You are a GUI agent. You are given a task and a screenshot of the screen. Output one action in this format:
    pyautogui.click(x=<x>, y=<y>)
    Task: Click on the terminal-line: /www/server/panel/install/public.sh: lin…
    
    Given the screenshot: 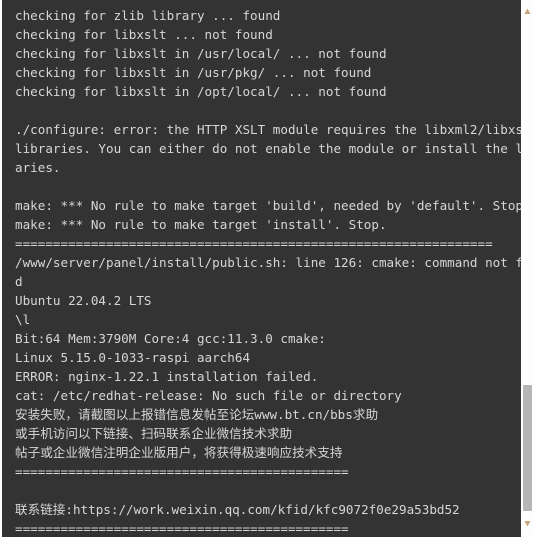 What is the action you would take?
    pyautogui.click(x=268, y=262)
    